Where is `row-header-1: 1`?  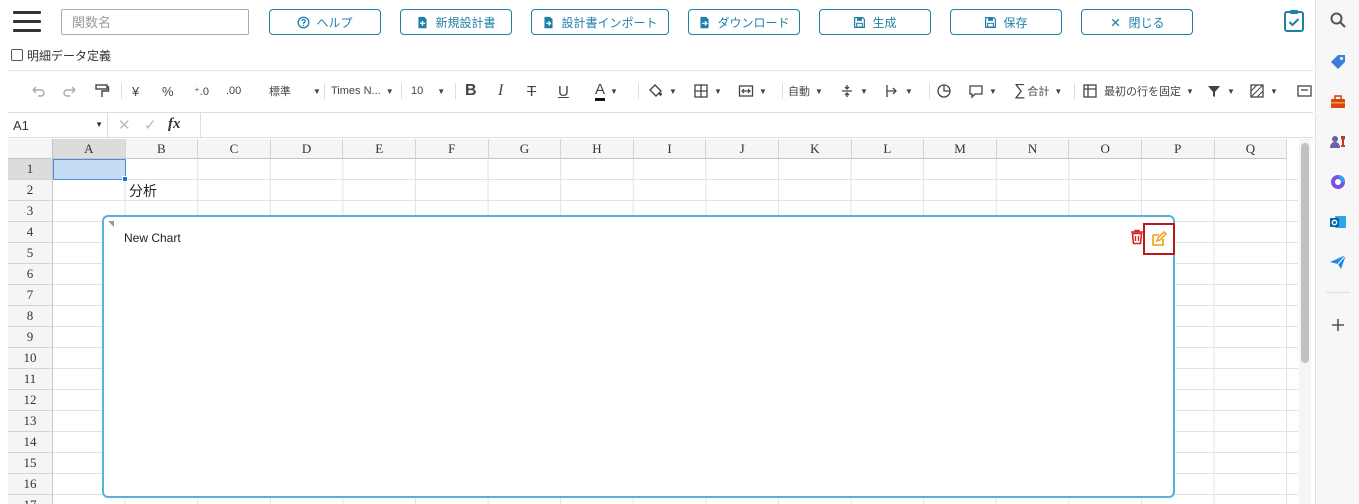
row-header-1: 1 is located at coordinates (30, 169).